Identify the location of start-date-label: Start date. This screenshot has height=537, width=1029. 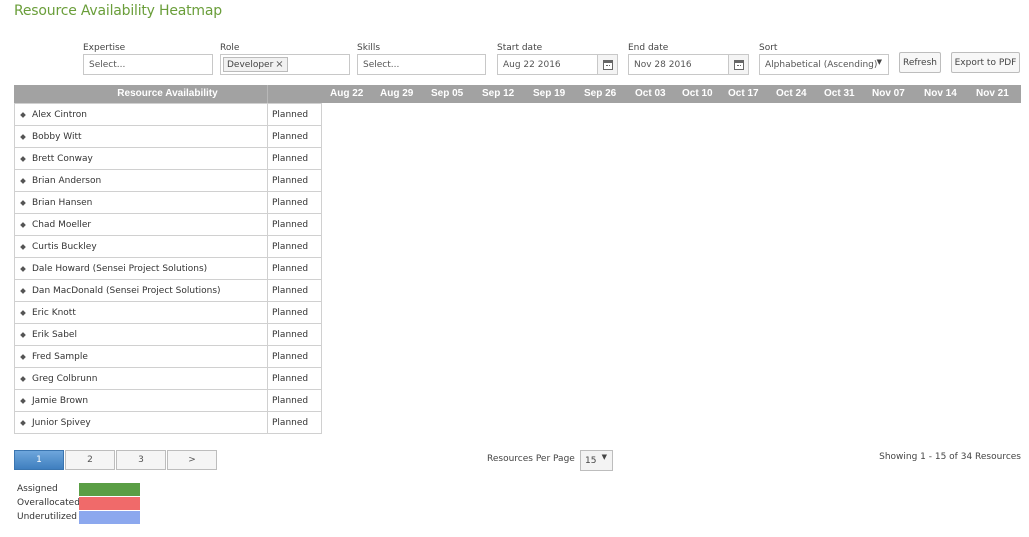
(520, 48).